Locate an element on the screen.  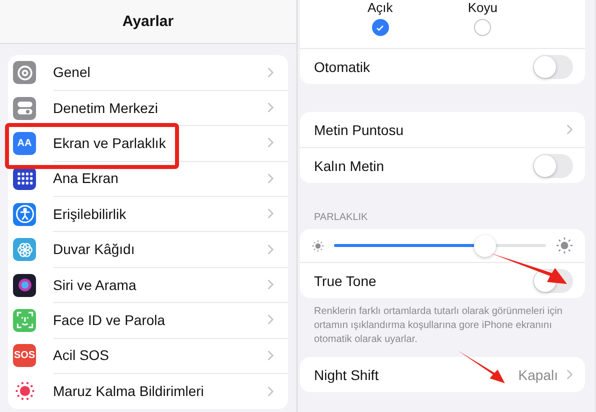
item-label: Erişilebilirlik is located at coordinates (89, 214).